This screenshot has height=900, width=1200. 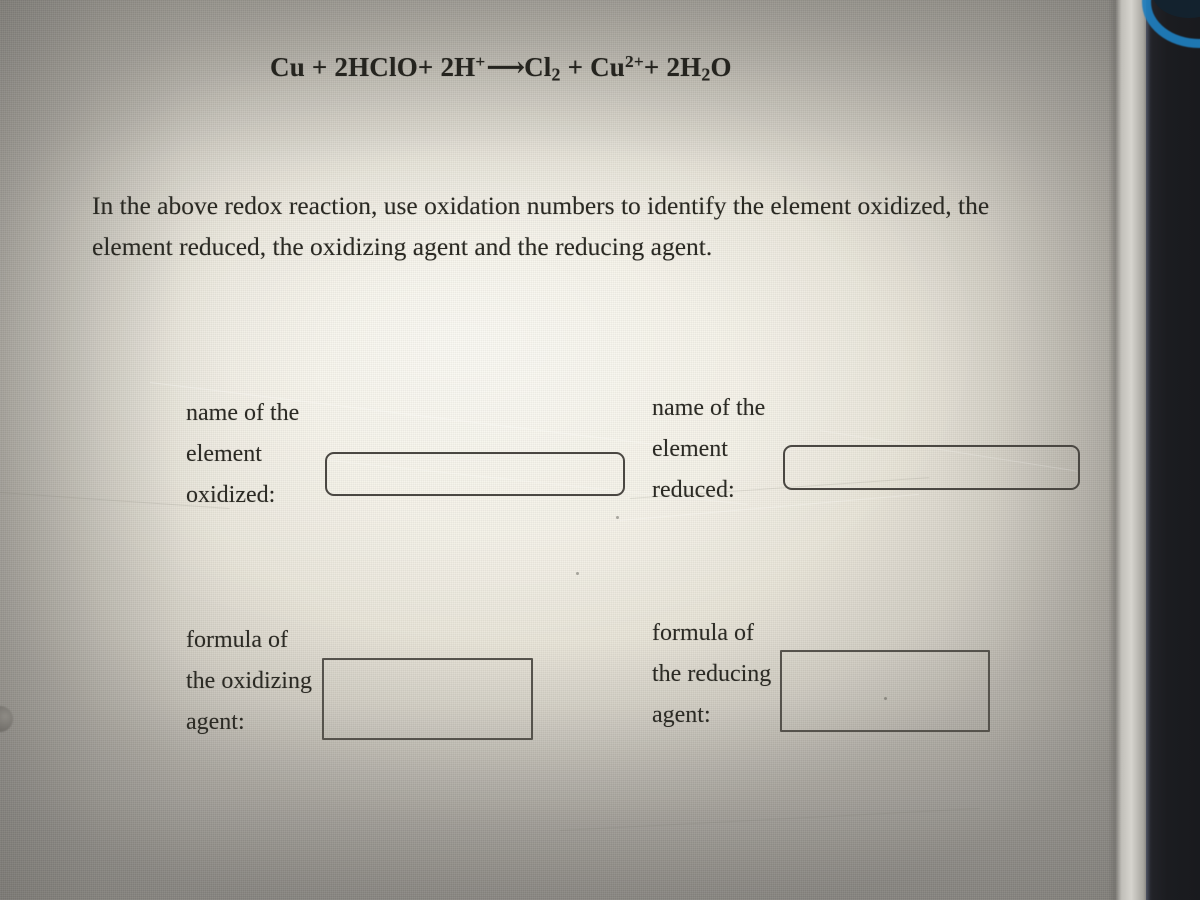 What do you see at coordinates (1173, 450) in the screenshot?
I see `device-bezel` at bounding box center [1173, 450].